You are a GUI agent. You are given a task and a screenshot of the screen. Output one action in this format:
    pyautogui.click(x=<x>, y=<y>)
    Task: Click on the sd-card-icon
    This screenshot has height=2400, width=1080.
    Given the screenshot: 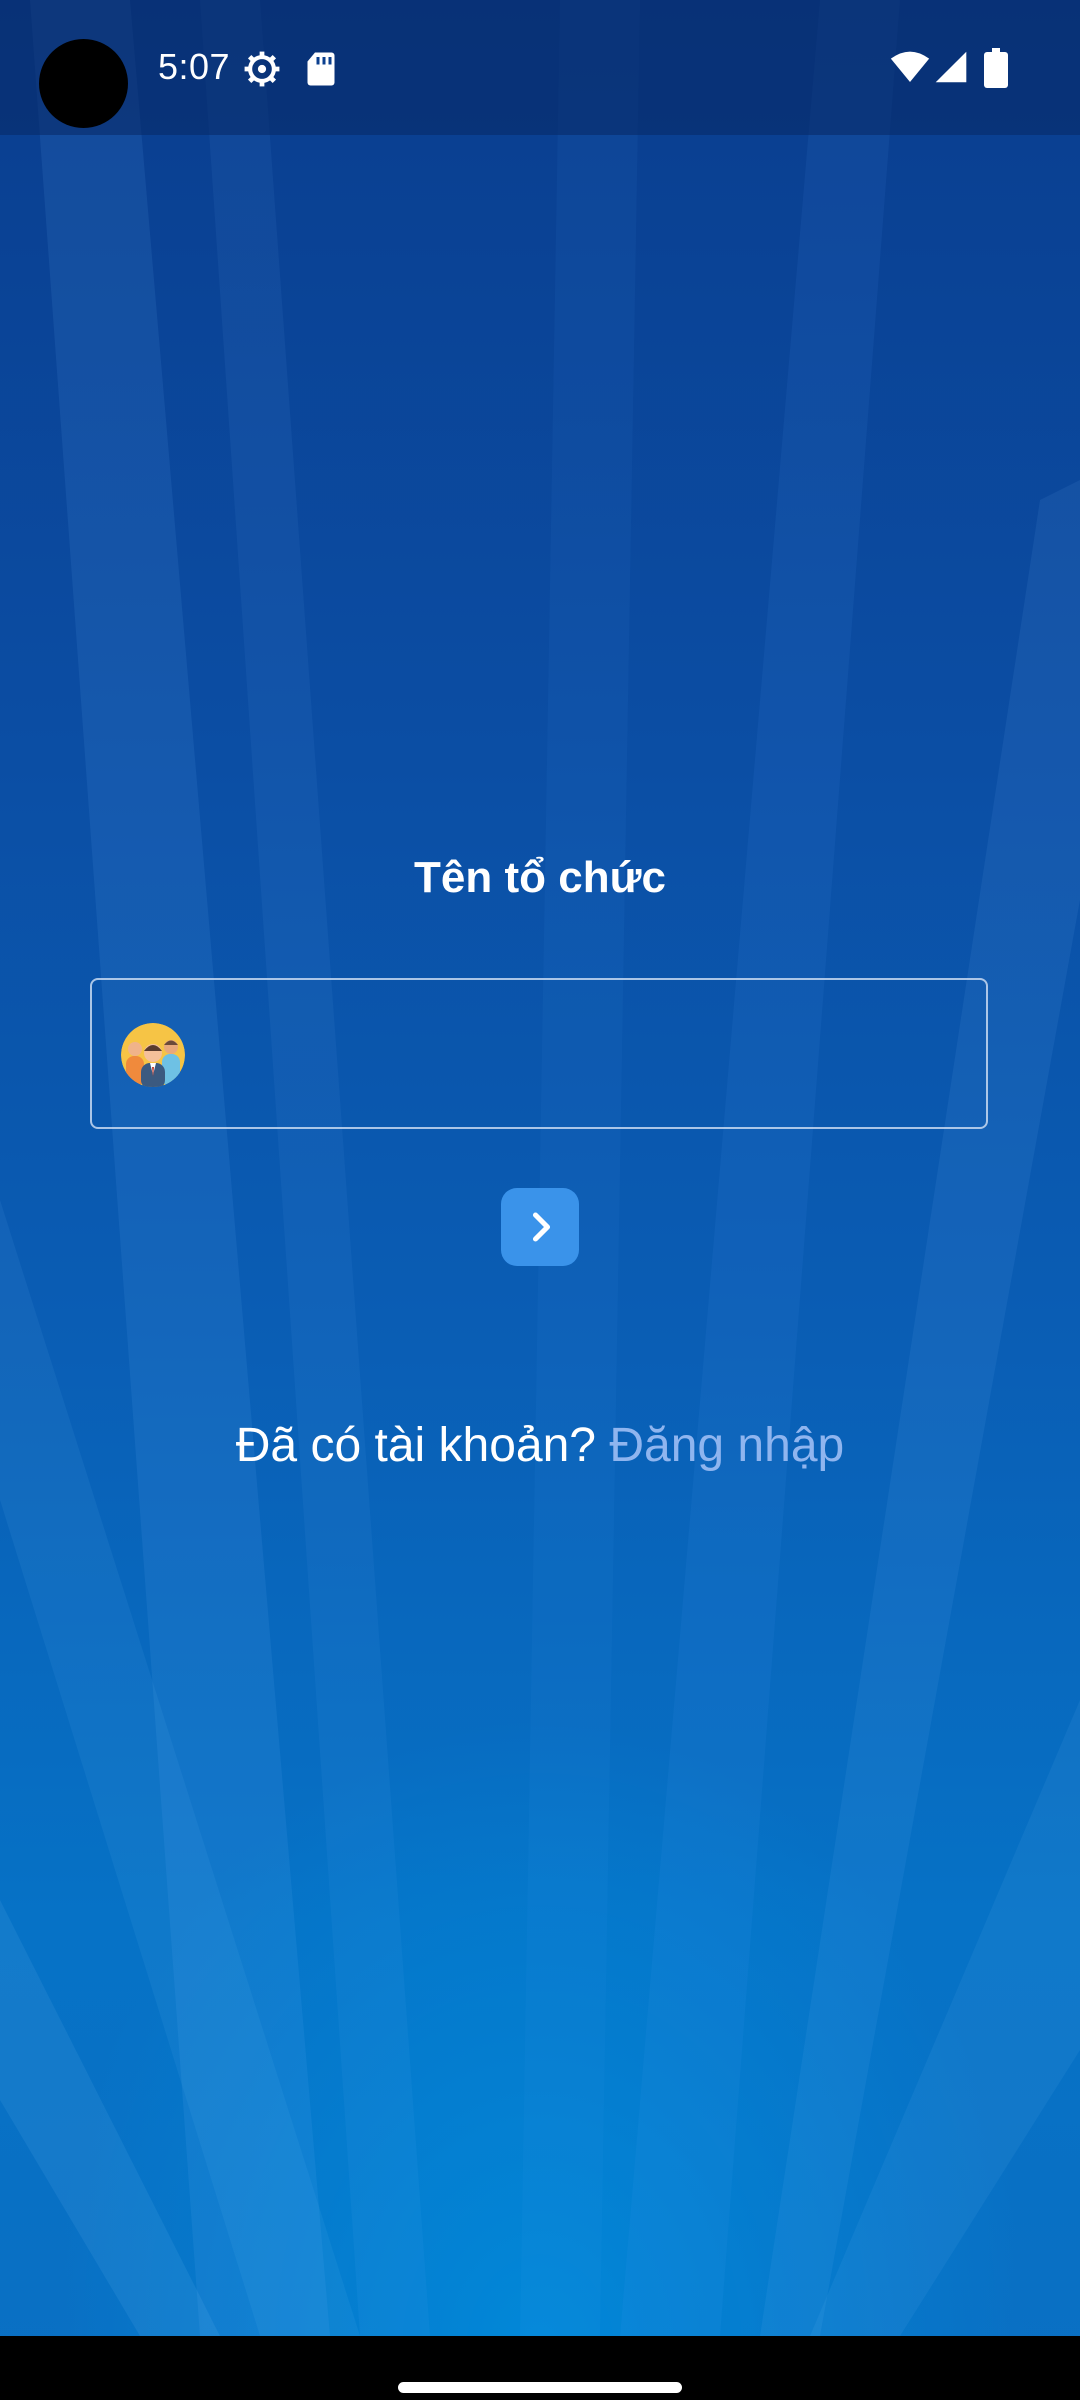 What is the action you would take?
    pyautogui.click(x=321, y=69)
    